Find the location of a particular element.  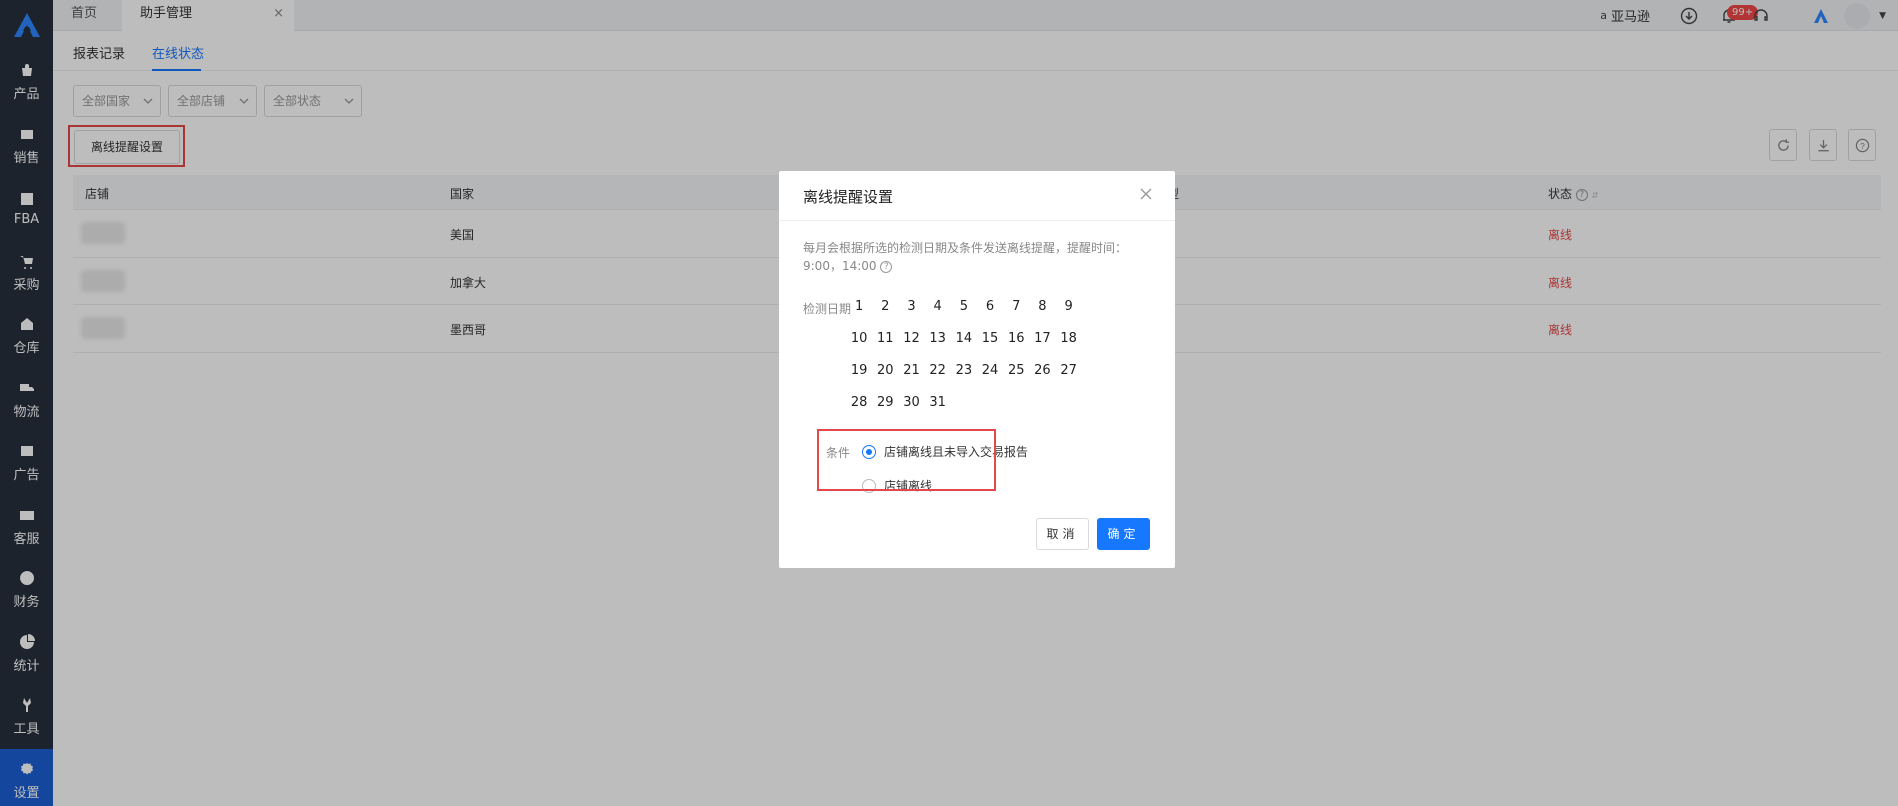

date-option: 5 is located at coordinates (964, 307).